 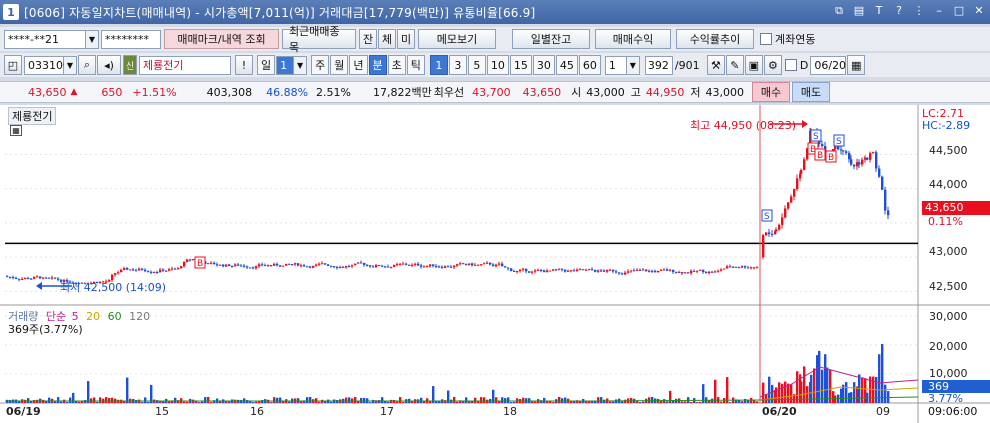 I want to click on tab-day: 일, so click(x=266, y=65).